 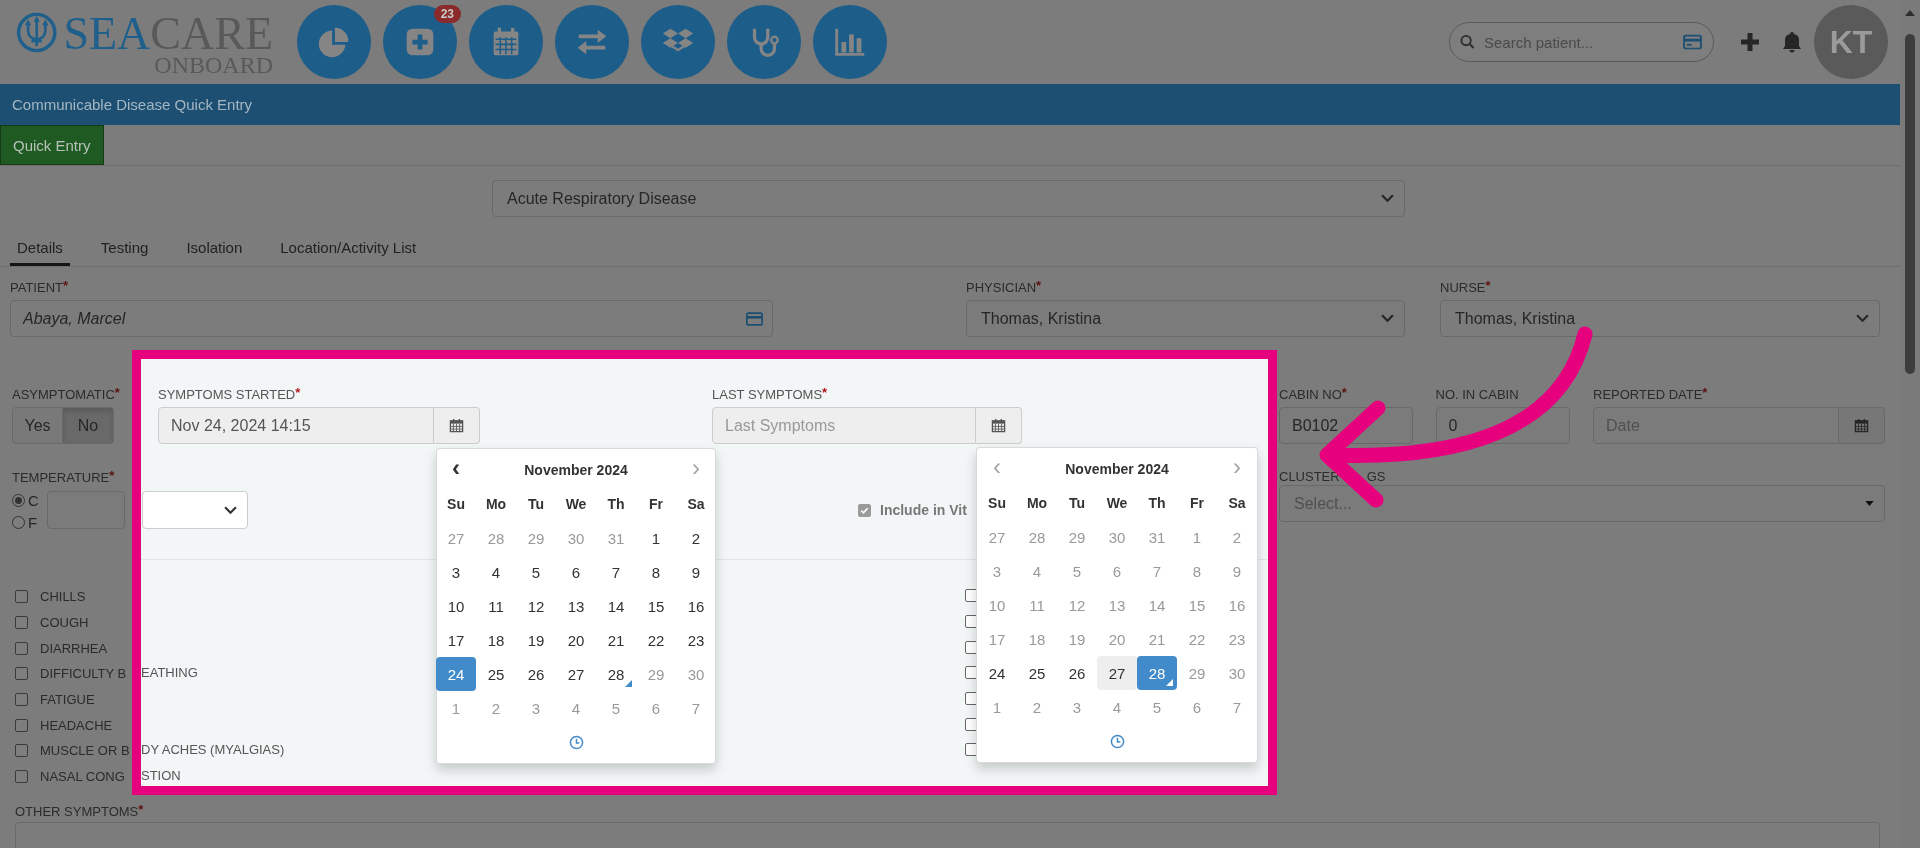 What do you see at coordinates (536, 674) in the screenshot?
I see `day-cell: 26` at bounding box center [536, 674].